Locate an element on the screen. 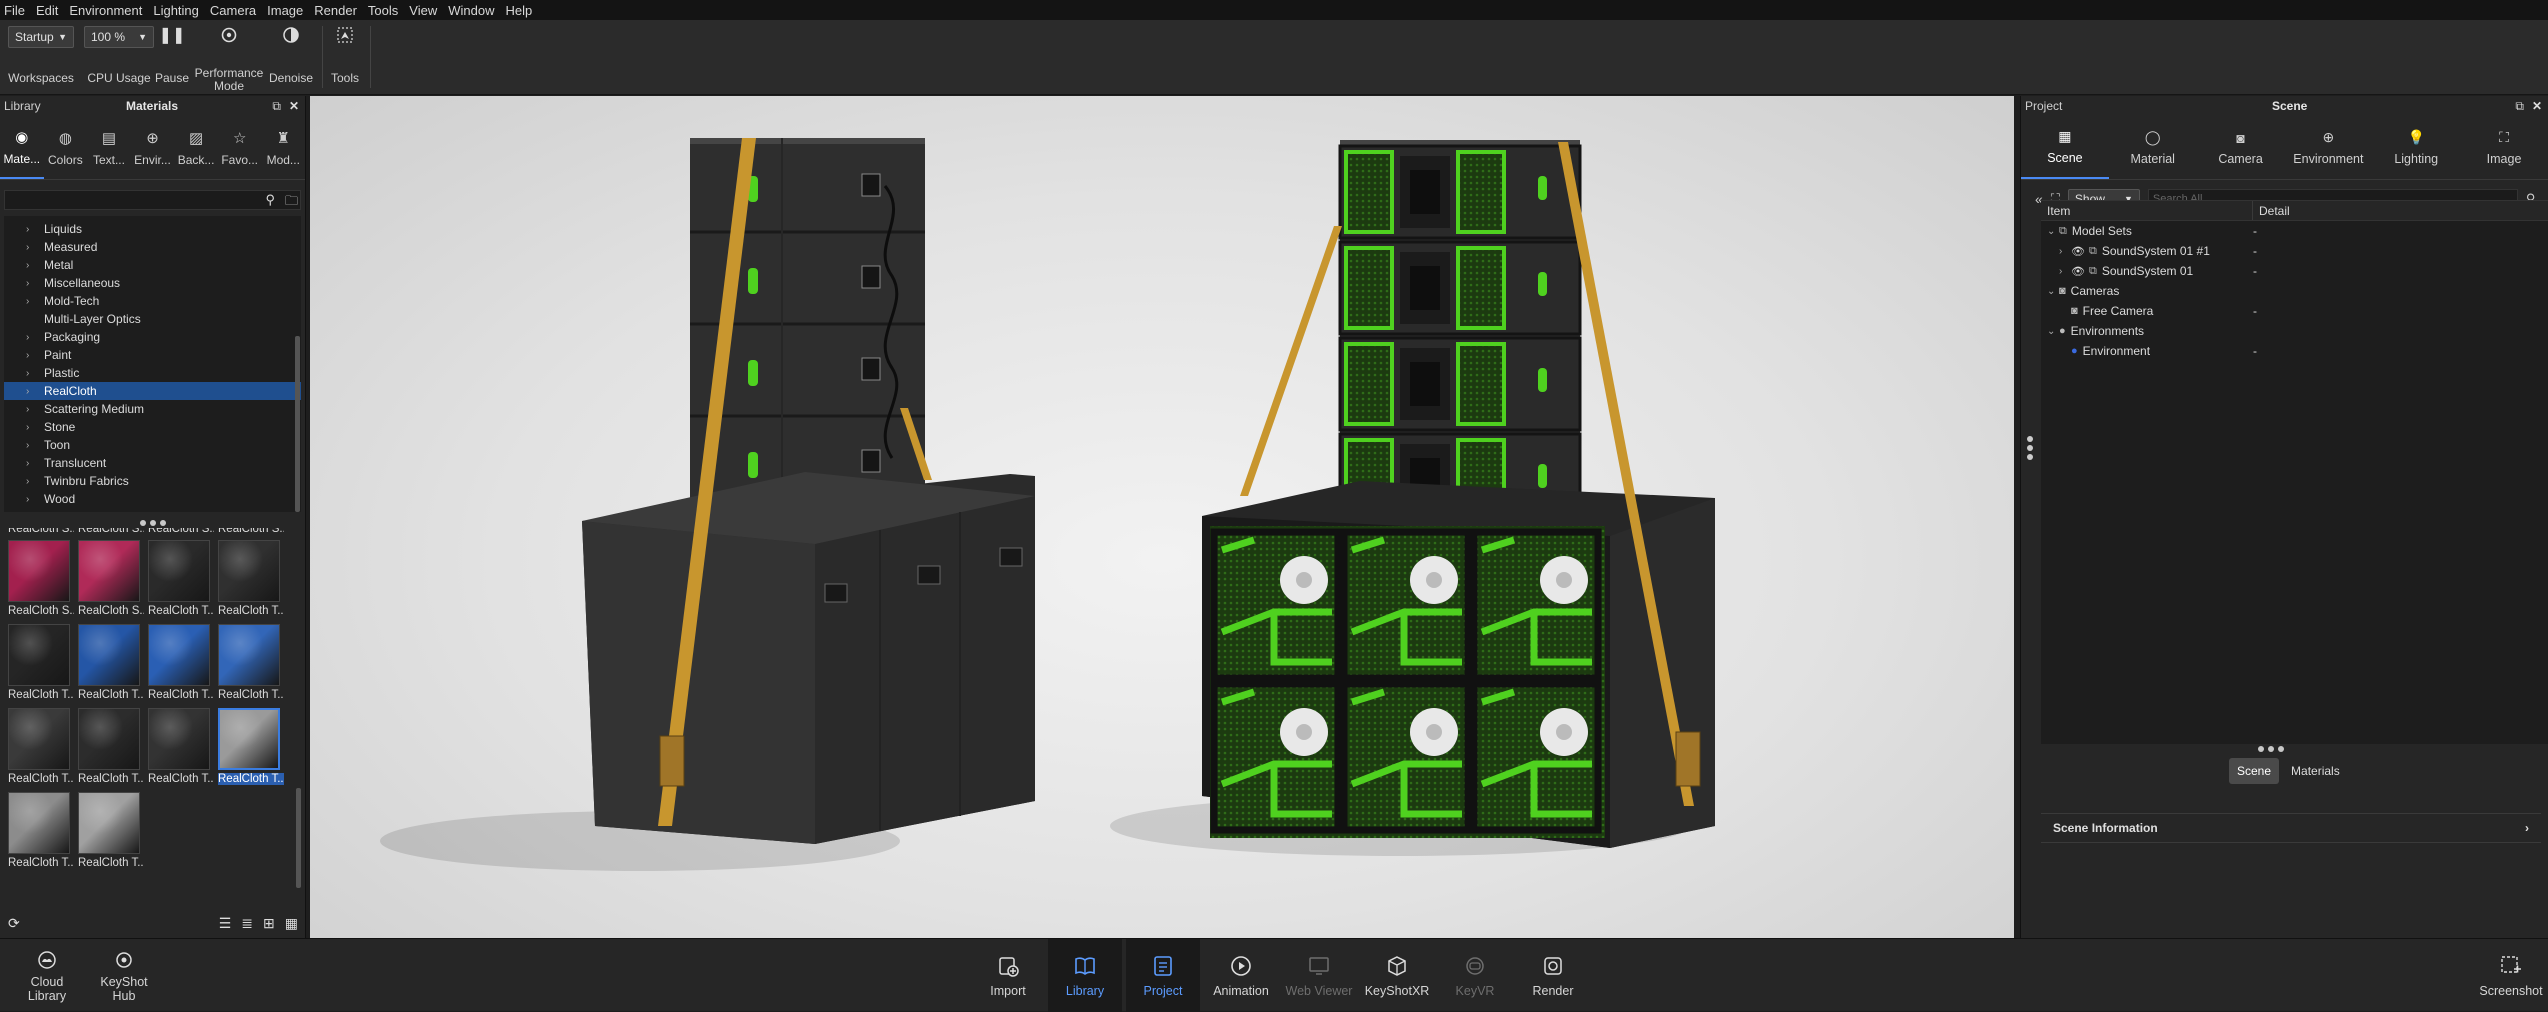 The image size is (2548, 1012). scene-information-section: Scene Information › is located at coordinates (2291, 828).